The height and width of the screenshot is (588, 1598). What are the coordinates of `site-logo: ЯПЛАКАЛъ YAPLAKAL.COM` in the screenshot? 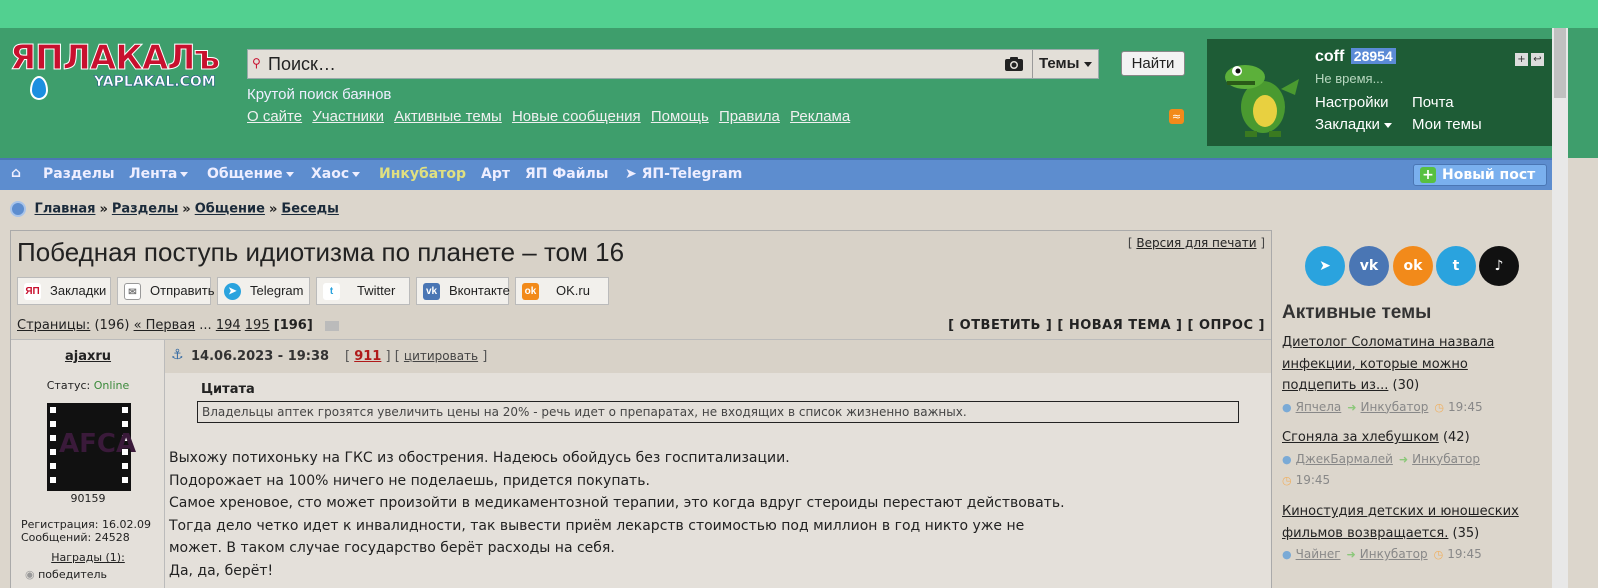 It's located at (119, 80).